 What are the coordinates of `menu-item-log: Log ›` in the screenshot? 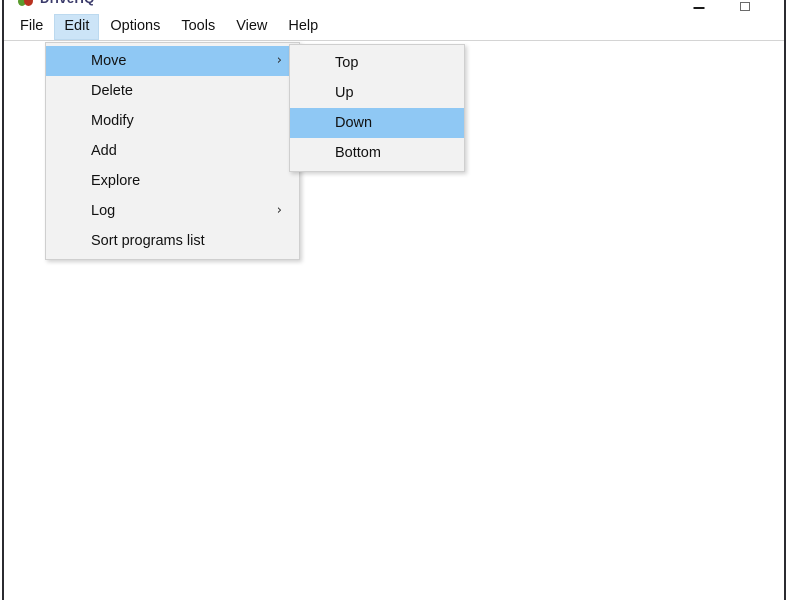 It's located at (172, 211).